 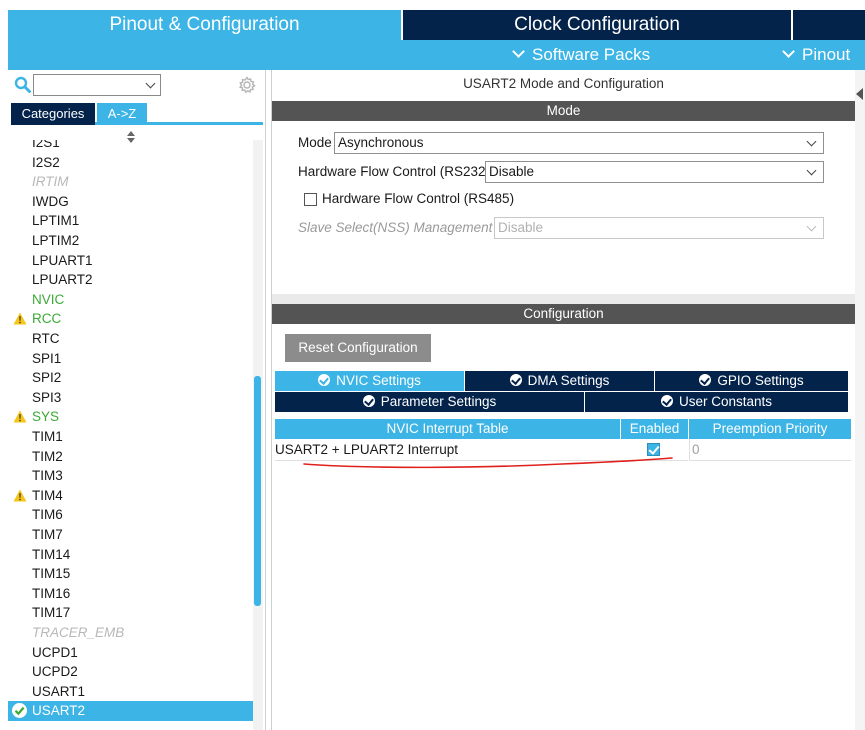 I want to click on tab-categories: Categories, so click(x=53, y=114).